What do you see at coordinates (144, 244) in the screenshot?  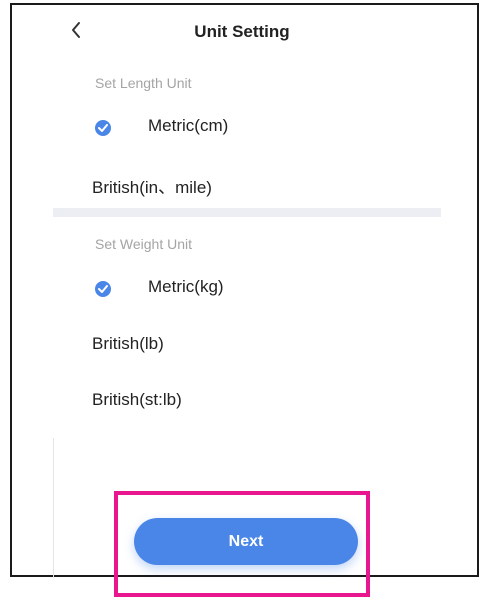 I see `weight-section-label: Set Weight Unit` at bounding box center [144, 244].